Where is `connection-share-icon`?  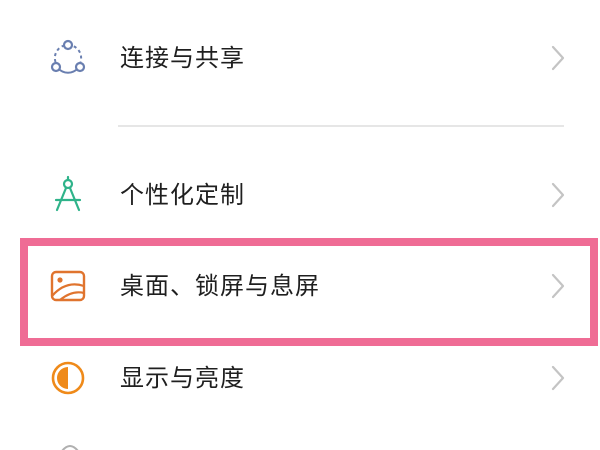 connection-share-icon is located at coordinates (68, 58).